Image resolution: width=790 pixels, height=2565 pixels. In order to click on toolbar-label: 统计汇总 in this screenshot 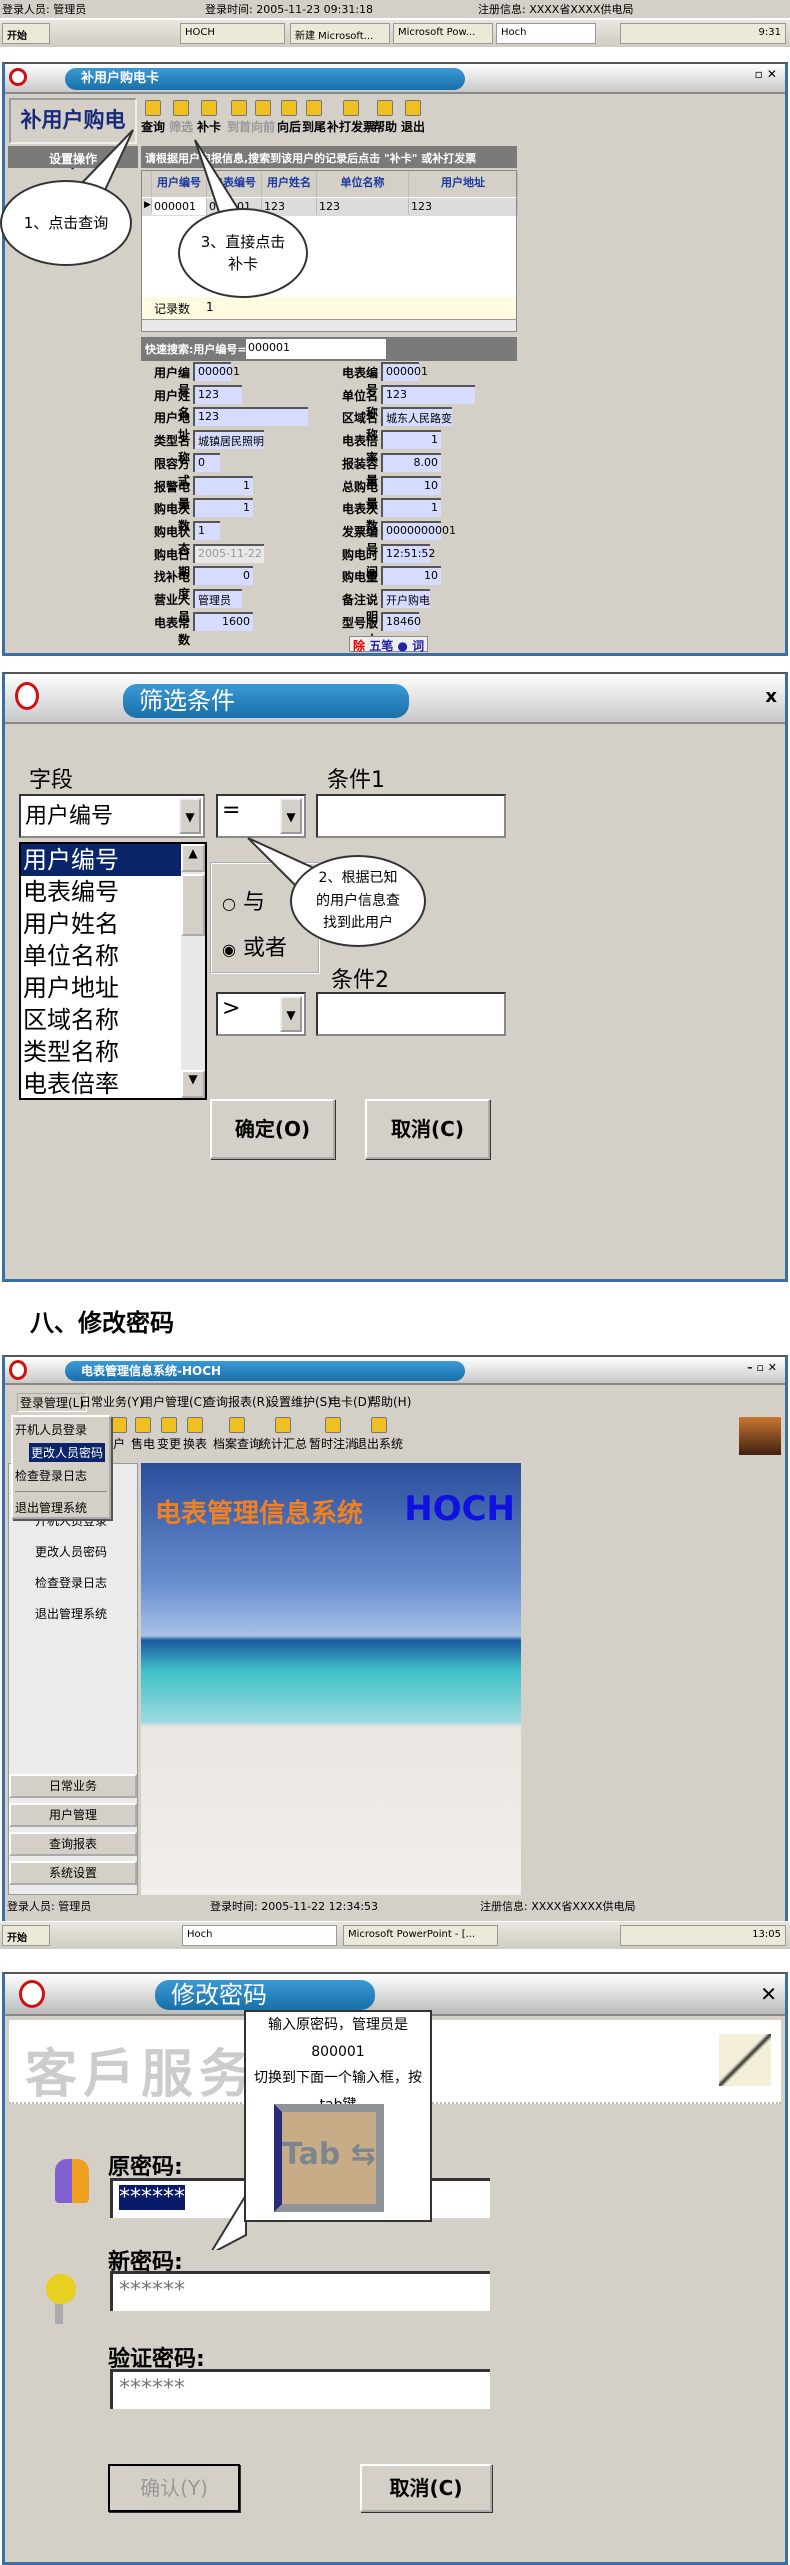, I will do `click(283, 1444)`.